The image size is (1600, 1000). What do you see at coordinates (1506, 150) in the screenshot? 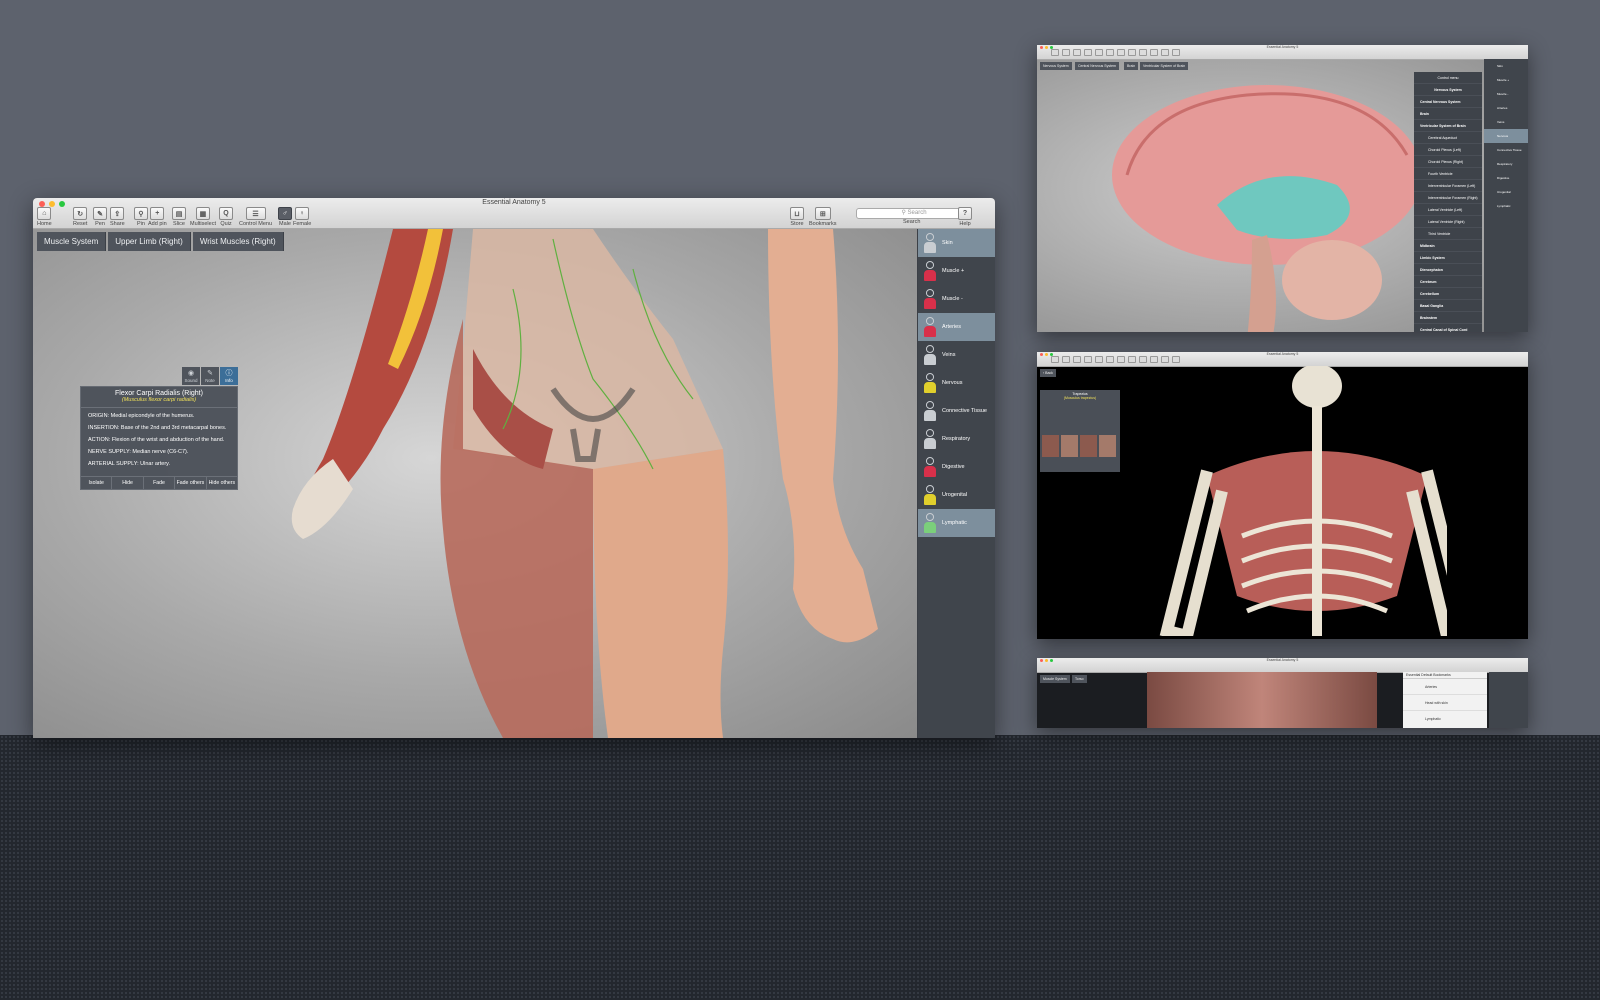
I see `brain-system-item: Connective Tissue` at bounding box center [1506, 150].